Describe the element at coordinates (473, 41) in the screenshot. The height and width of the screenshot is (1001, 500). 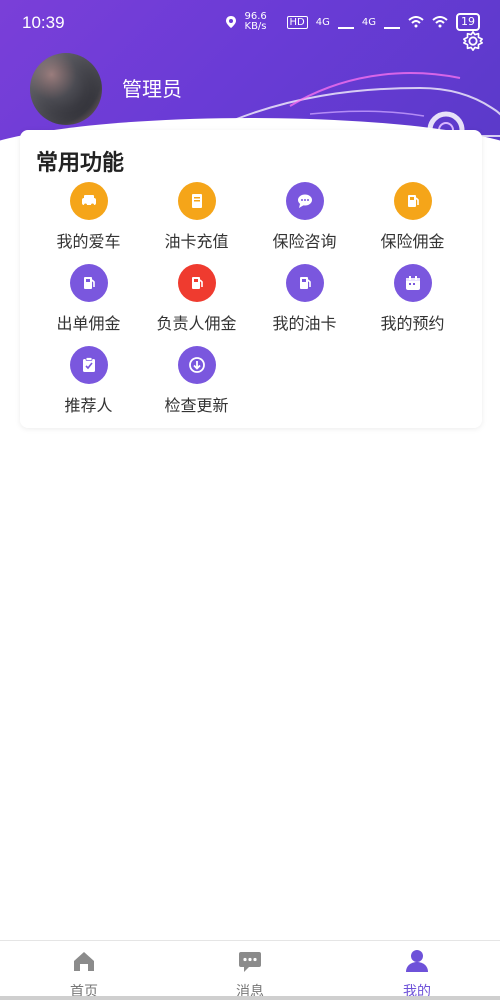
I see `settings-gear-icon` at that location.